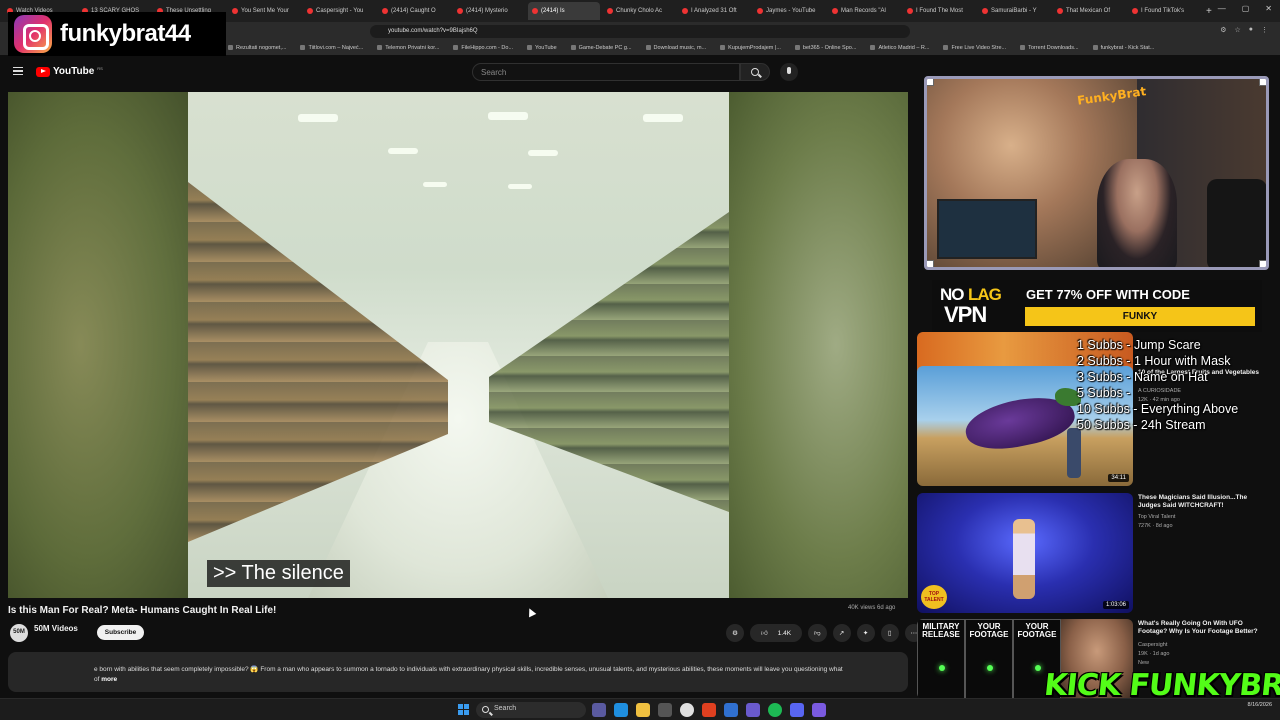 The image size is (1280, 720). Describe the element at coordinates (1025, 553) in the screenshot. I see `suggested-video-thumbnail: TOP TALENT 1:03:06` at that location.